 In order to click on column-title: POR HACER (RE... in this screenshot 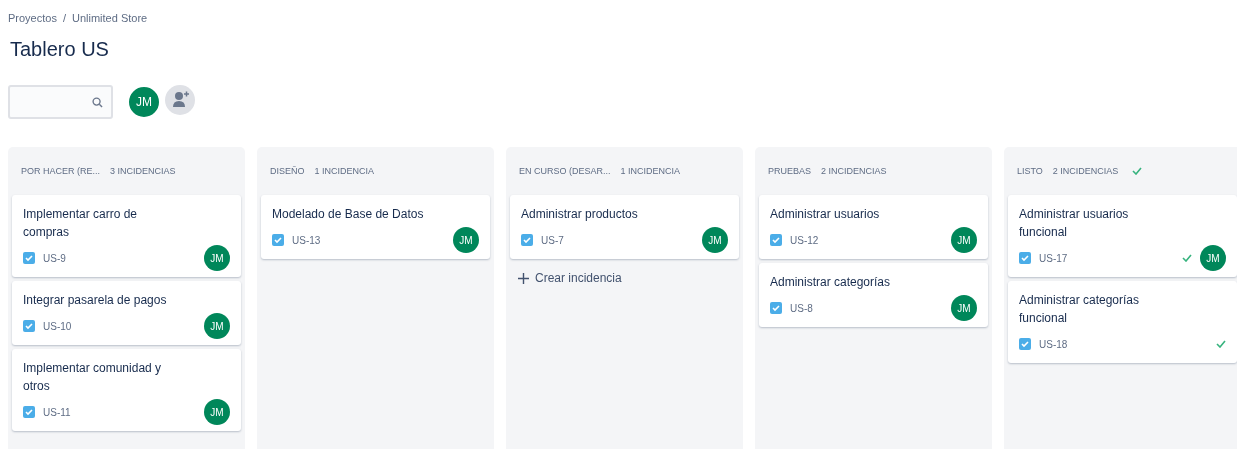, I will do `click(60, 171)`.